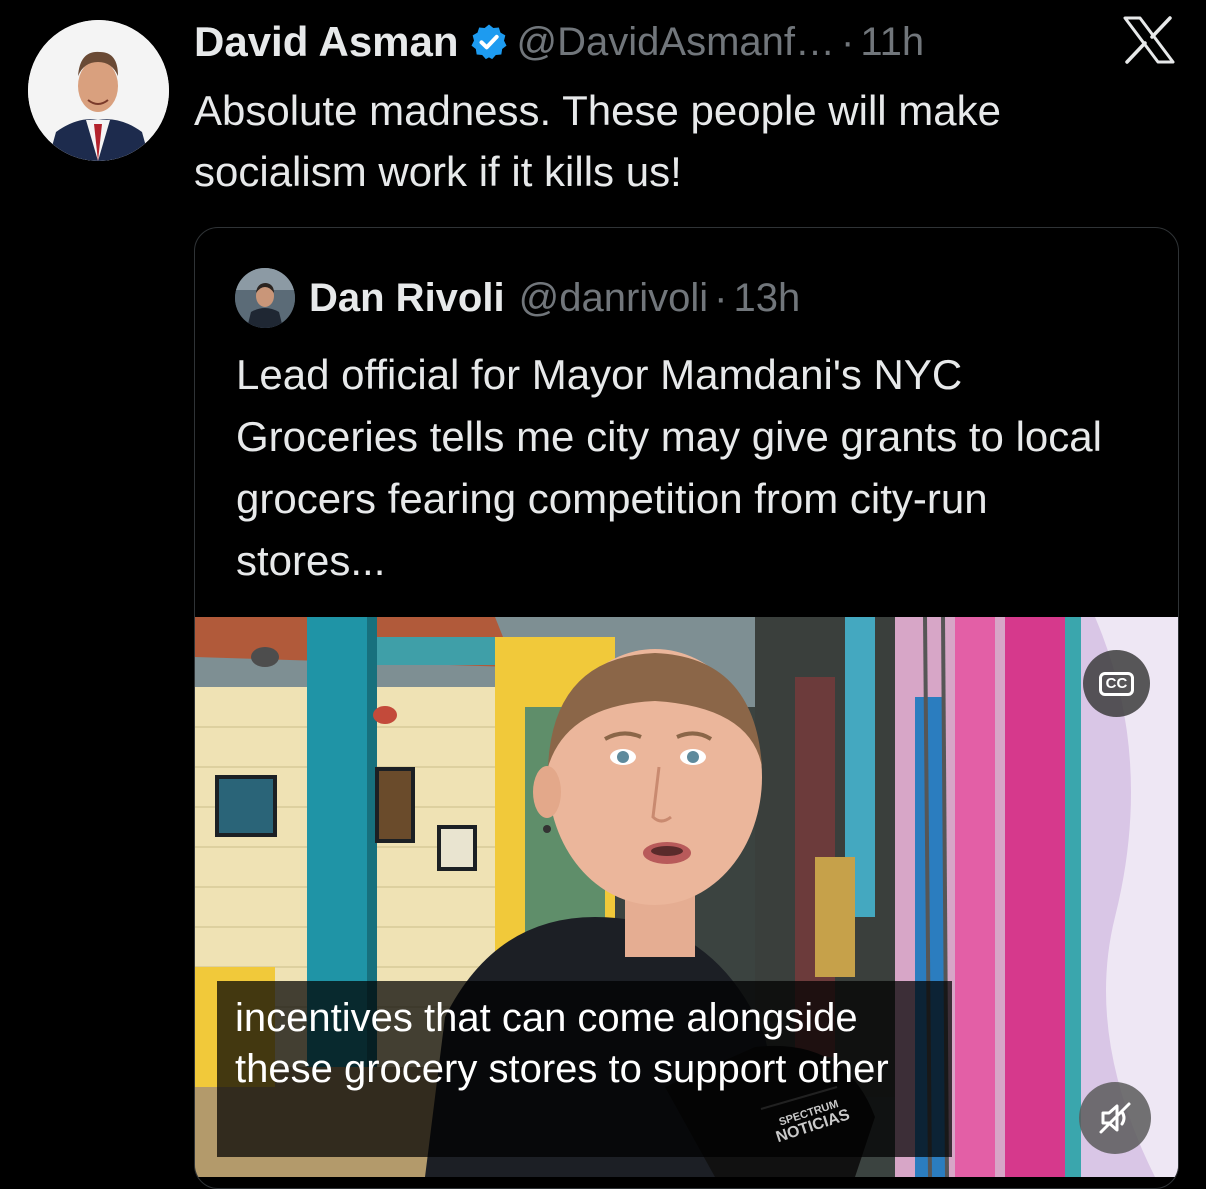 The height and width of the screenshot is (1189, 1206). Describe the element at coordinates (489, 42) in the screenshot. I see `verified-badge-icon` at that location.